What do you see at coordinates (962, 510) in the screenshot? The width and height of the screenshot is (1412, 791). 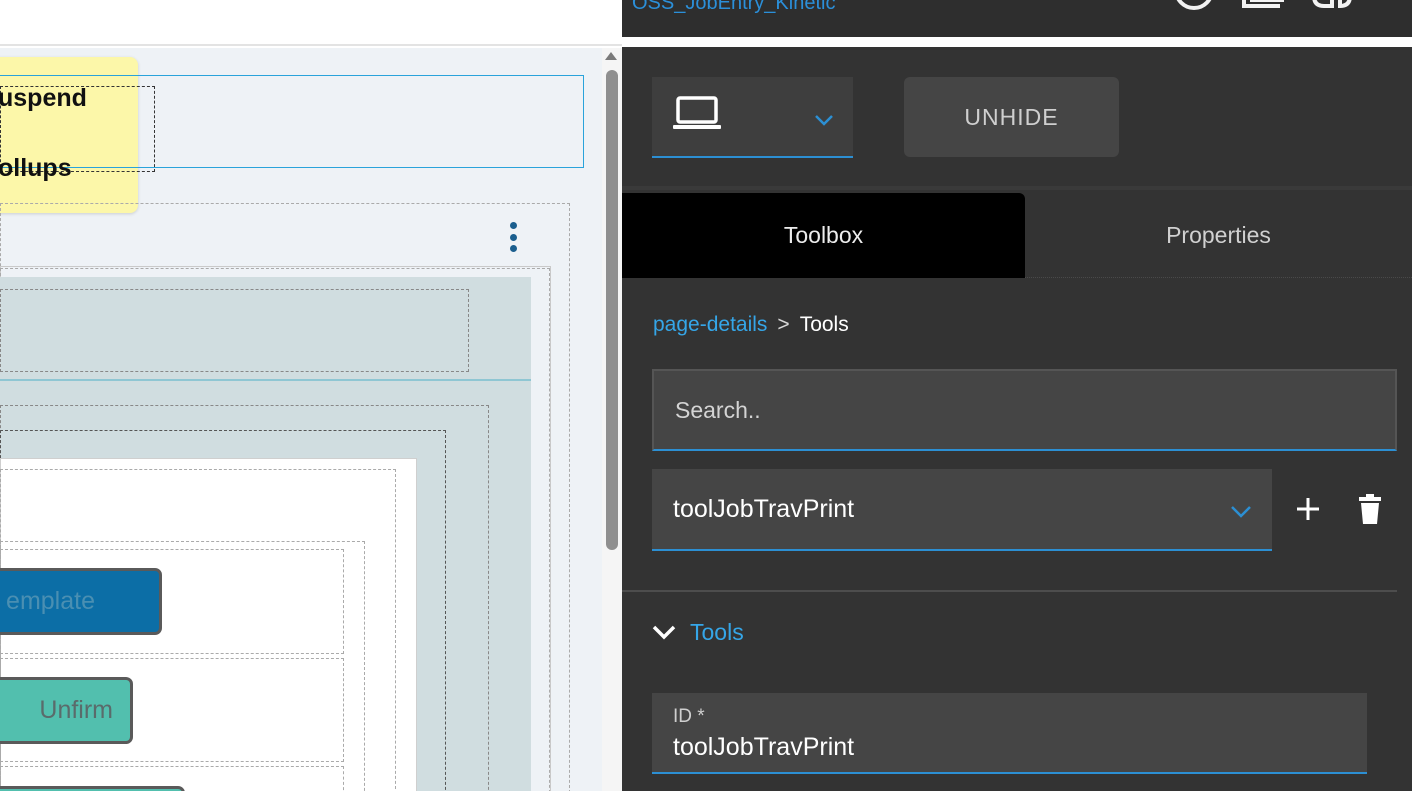 I see `tool-select: toolJobTravPrint` at bounding box center [962, 510].